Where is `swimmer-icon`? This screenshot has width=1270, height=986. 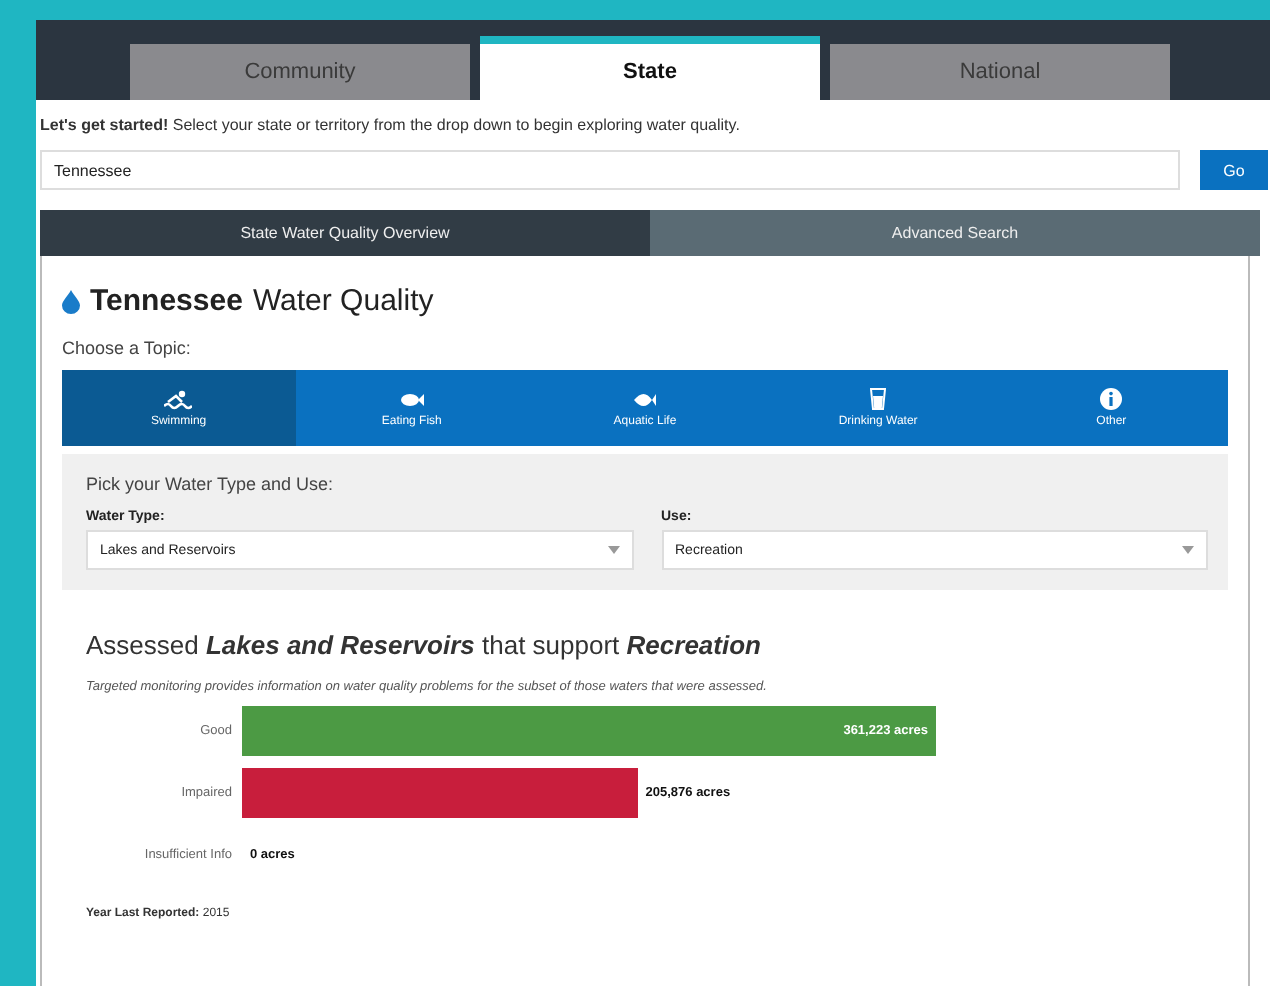
swimmer-icon is located at coordinates (178, 399).